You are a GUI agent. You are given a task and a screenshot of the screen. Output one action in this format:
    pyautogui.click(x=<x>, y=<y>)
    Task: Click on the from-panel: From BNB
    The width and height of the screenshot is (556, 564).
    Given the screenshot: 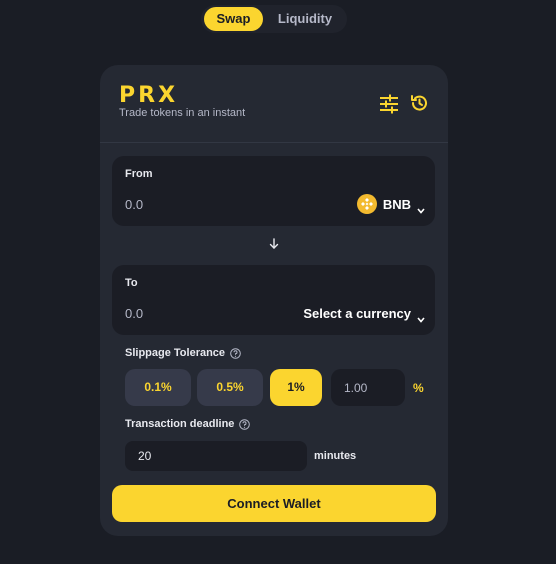 What is the action you would take?
    pyautogui.click(x=273, y=191)
    